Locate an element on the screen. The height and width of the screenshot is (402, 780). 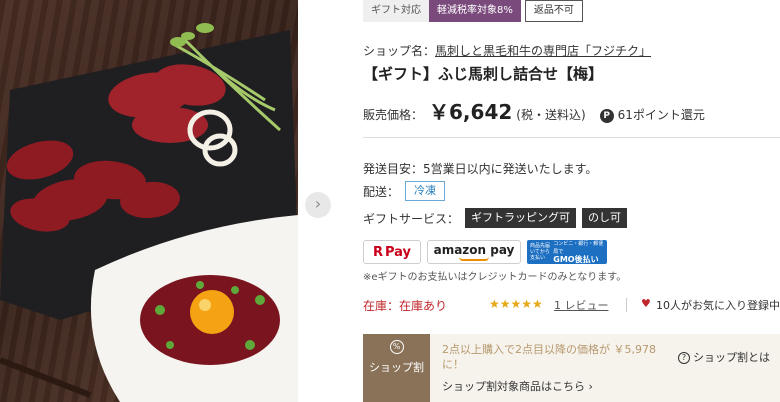
product-title: 【ギフト】ふじ馬刺し詰合せ【梅】 is located at coordinates (483, 74).